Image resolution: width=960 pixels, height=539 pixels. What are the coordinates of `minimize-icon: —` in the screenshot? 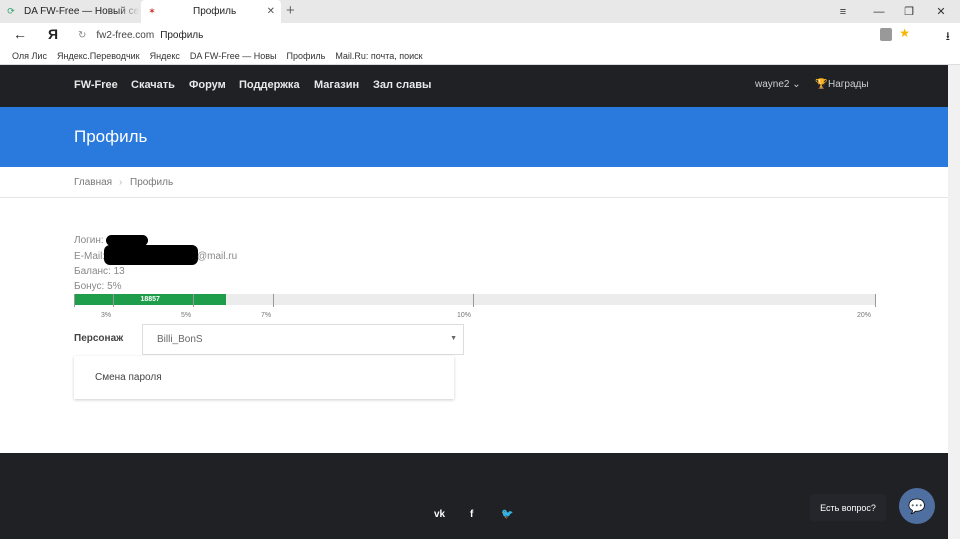 It's located at (879, 11).